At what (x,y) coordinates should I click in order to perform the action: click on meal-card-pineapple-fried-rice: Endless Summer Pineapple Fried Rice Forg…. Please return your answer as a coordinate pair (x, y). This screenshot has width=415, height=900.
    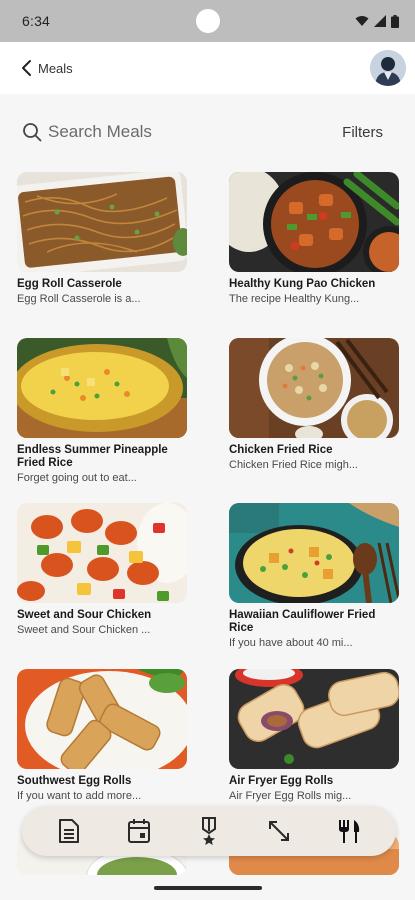
    Looking at the image, I should click on (102, 411).